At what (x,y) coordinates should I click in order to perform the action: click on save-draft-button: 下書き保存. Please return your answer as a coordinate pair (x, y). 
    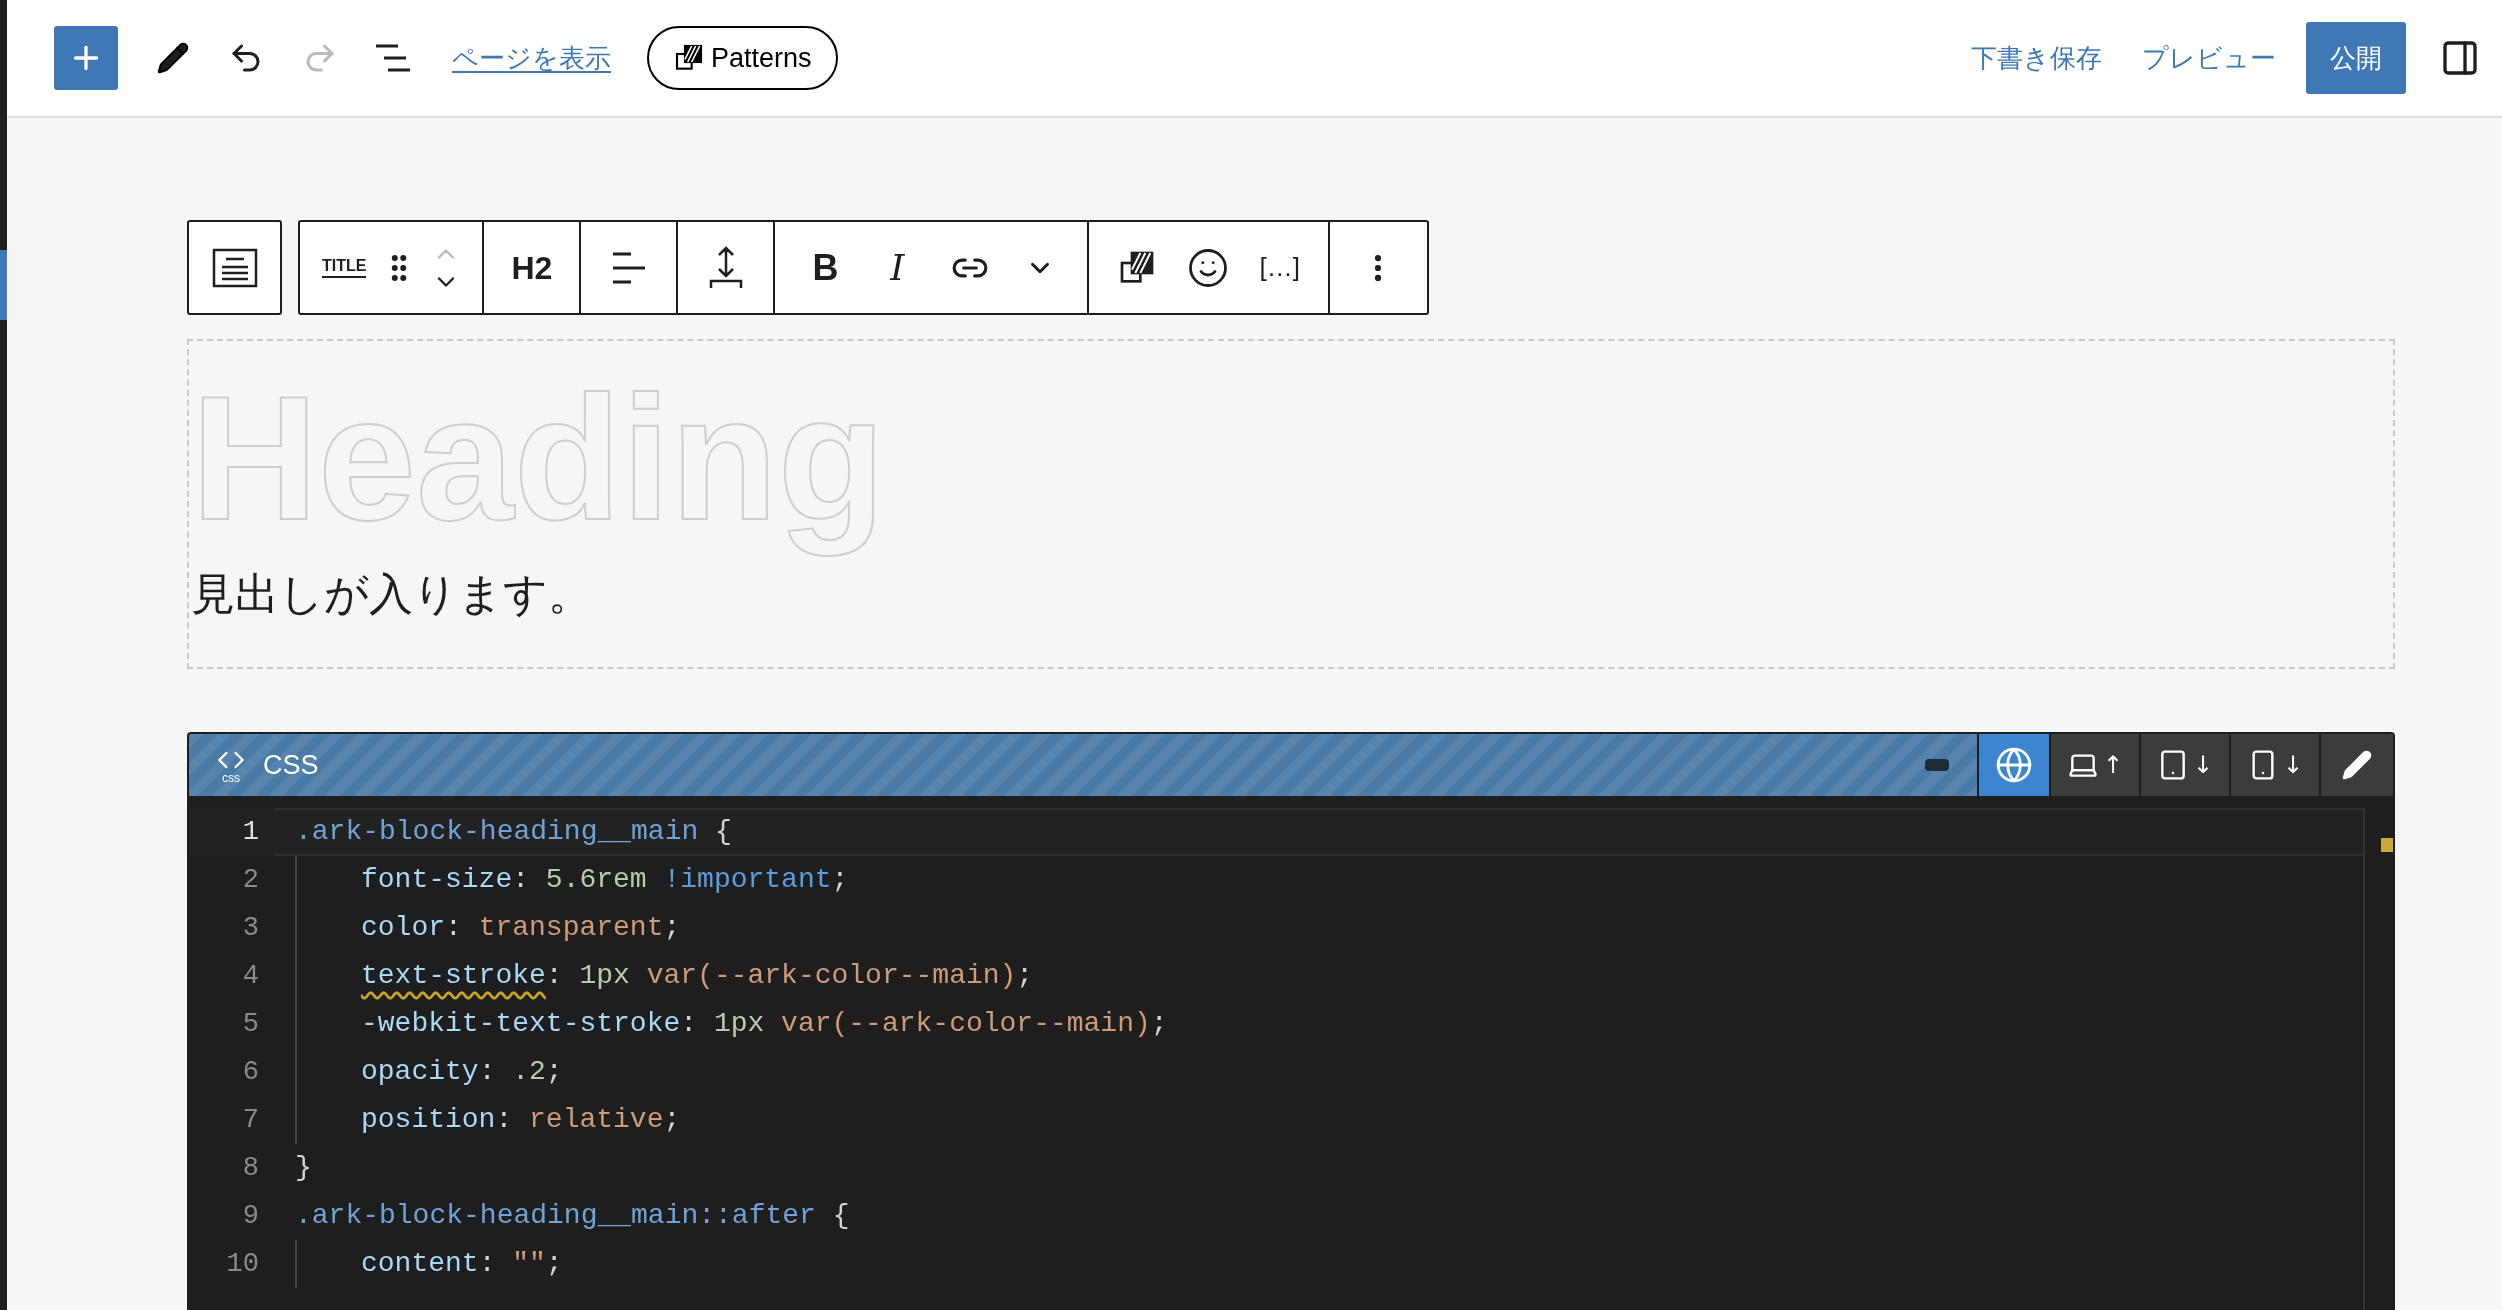
    Looking at the image, I should click on (2036, 58).